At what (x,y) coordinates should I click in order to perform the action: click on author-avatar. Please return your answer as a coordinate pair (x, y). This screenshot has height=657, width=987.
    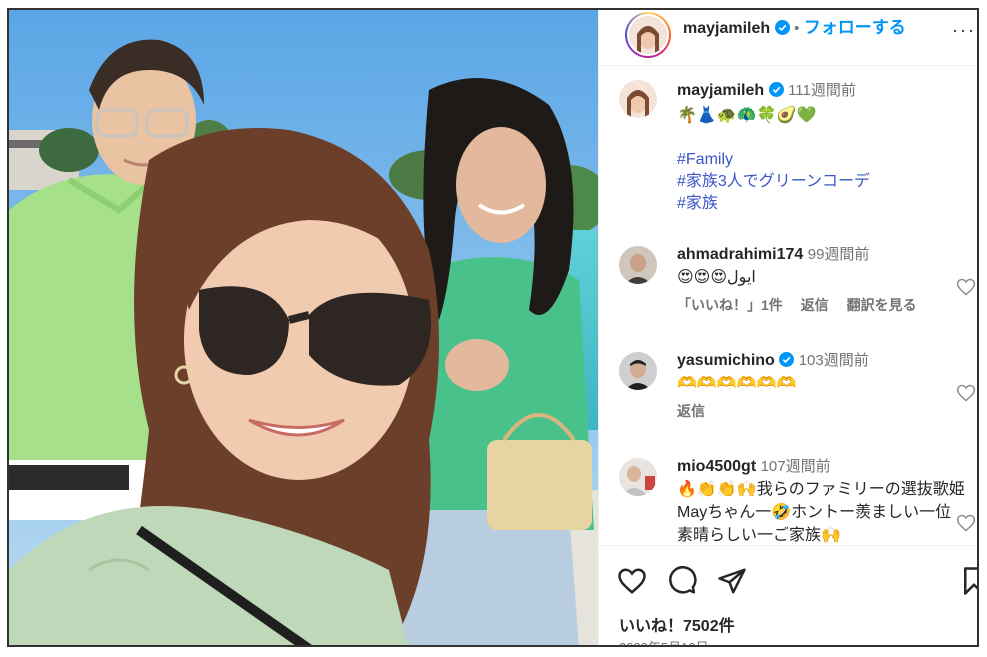
    Looking at the image, I should click on (648, 35).